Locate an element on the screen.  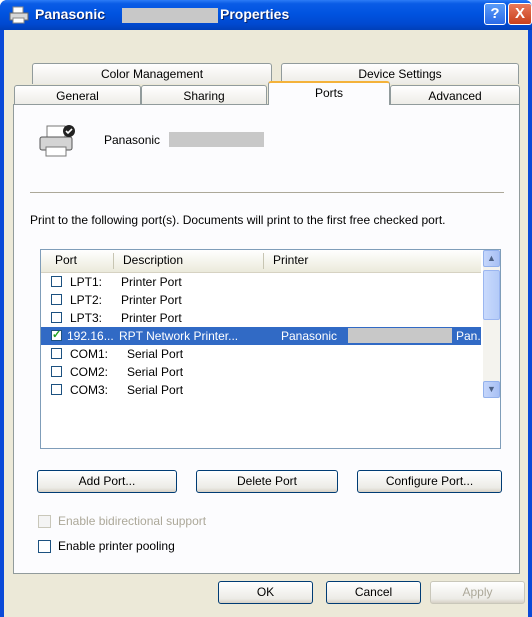
separator is located at coordinates (267, 192).